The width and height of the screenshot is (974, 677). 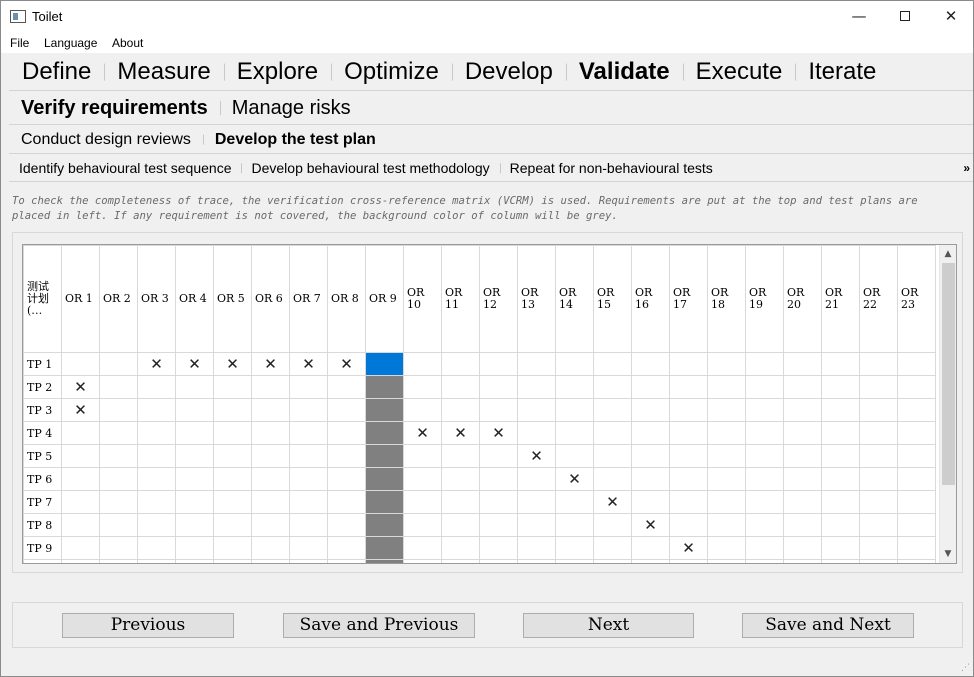 I want to click on tab-conduct-design-reviews: Conduct design reviews, so click(x=106, y=140).